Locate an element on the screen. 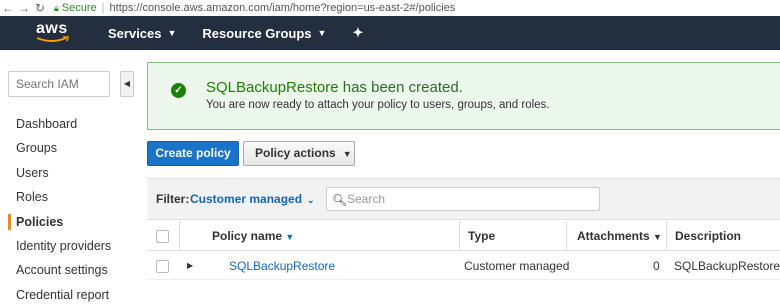 The height and width of the screenshot is (307, 780). collapse-sidebar-button: ◀ is located at coordinates (127, 84).